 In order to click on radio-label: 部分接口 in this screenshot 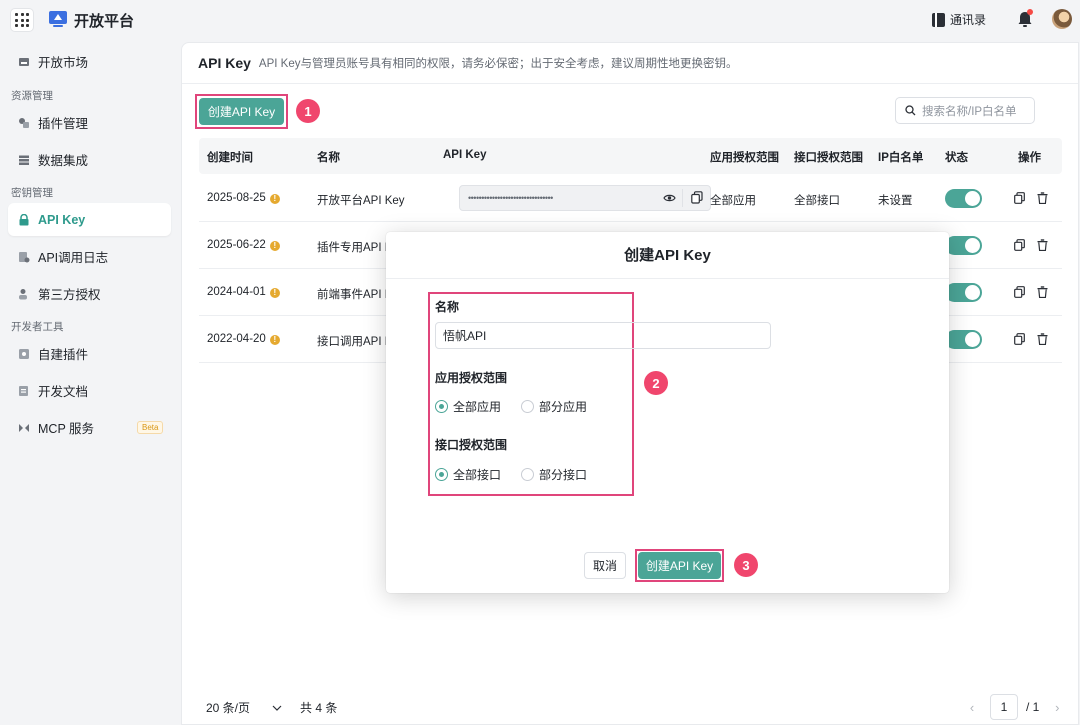, I will do `click(563, 475)`.